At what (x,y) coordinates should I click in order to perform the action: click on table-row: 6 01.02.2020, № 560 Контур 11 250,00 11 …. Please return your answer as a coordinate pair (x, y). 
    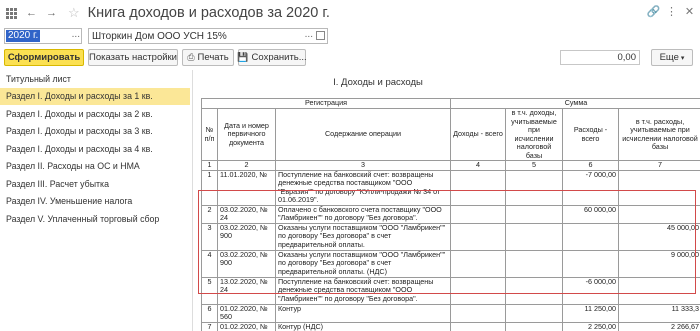
    Looking at the image, I should click on (450, 313).